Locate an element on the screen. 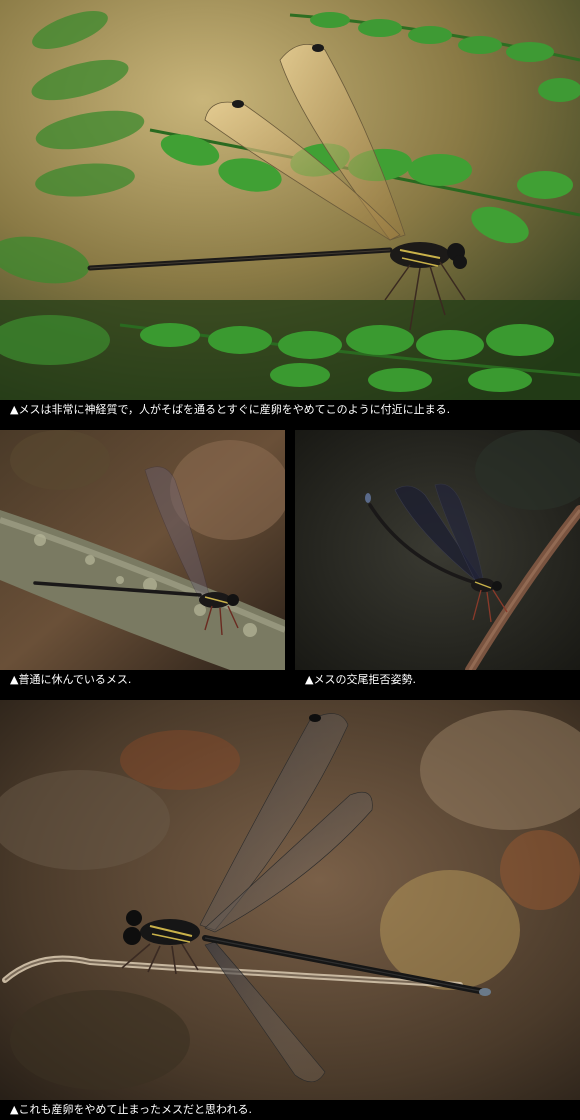  caption-mid-right: ▲メスの交尾拒否姿勢. is located at coordinates (360, 679).